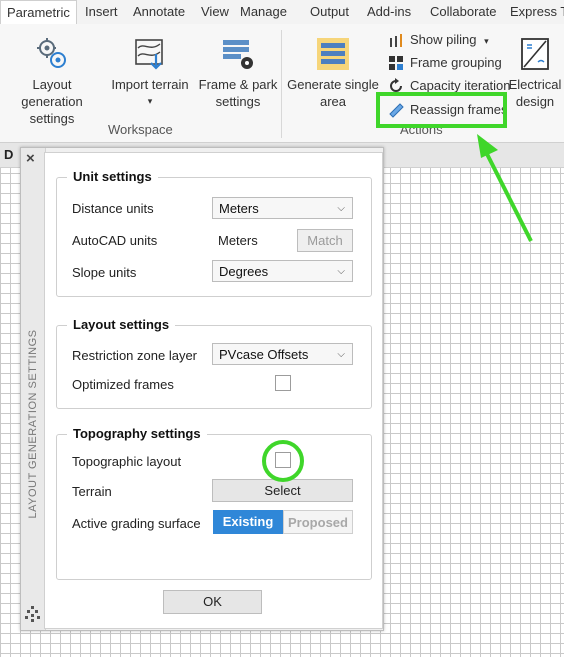 This screenshot has width=564, height=657. What do you see at coordinates (505, 188) in the screenshot?
I see `annotation-arrow-icon` at bounding box center [505, 188].